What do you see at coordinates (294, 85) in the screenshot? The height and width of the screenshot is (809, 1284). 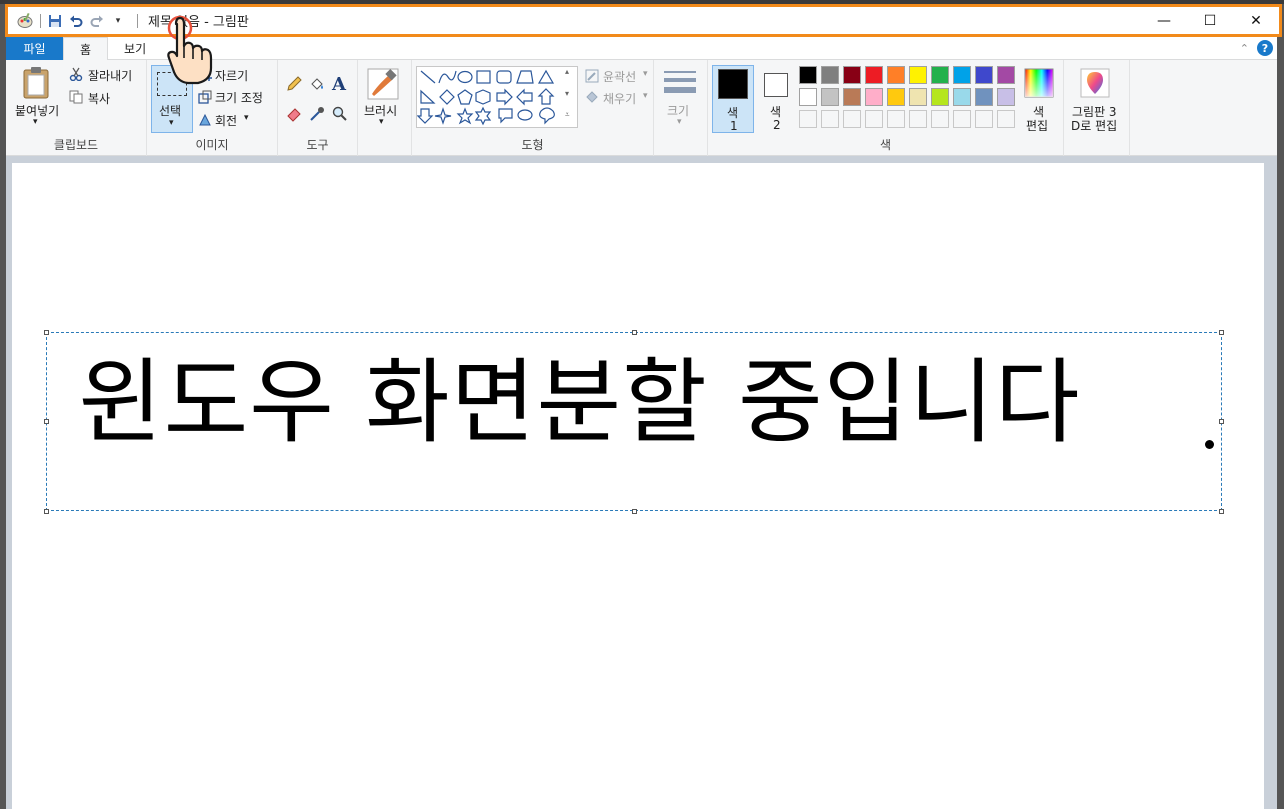 I see `pencil-icon` at bounding box center [294, 85].